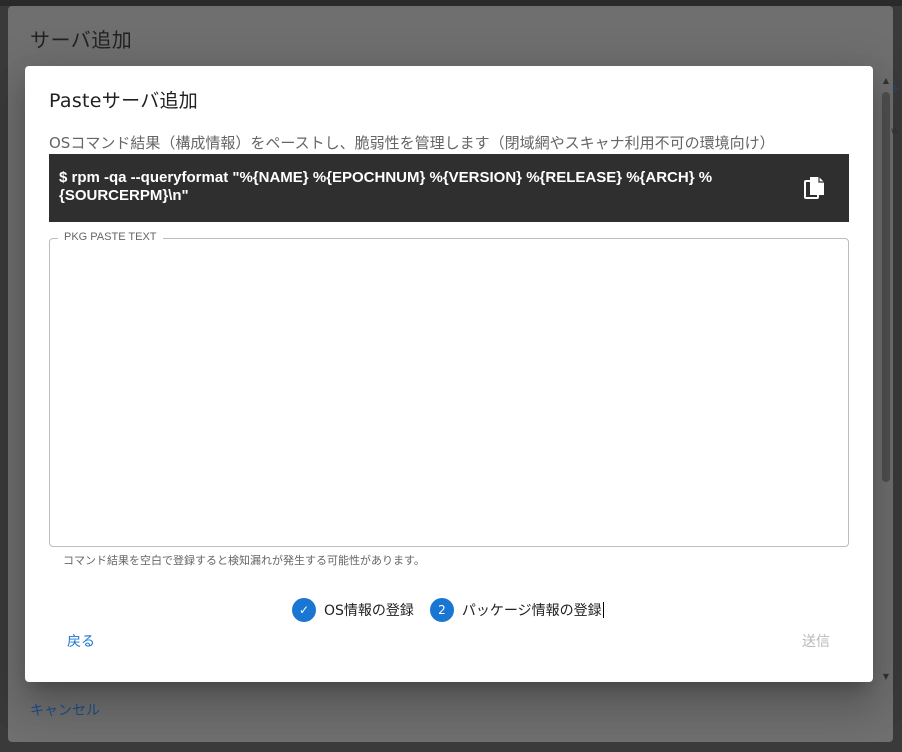  Describe the element at coordinates (816, 641) in the screenshot. I see `submit-button: 送信` at that location.